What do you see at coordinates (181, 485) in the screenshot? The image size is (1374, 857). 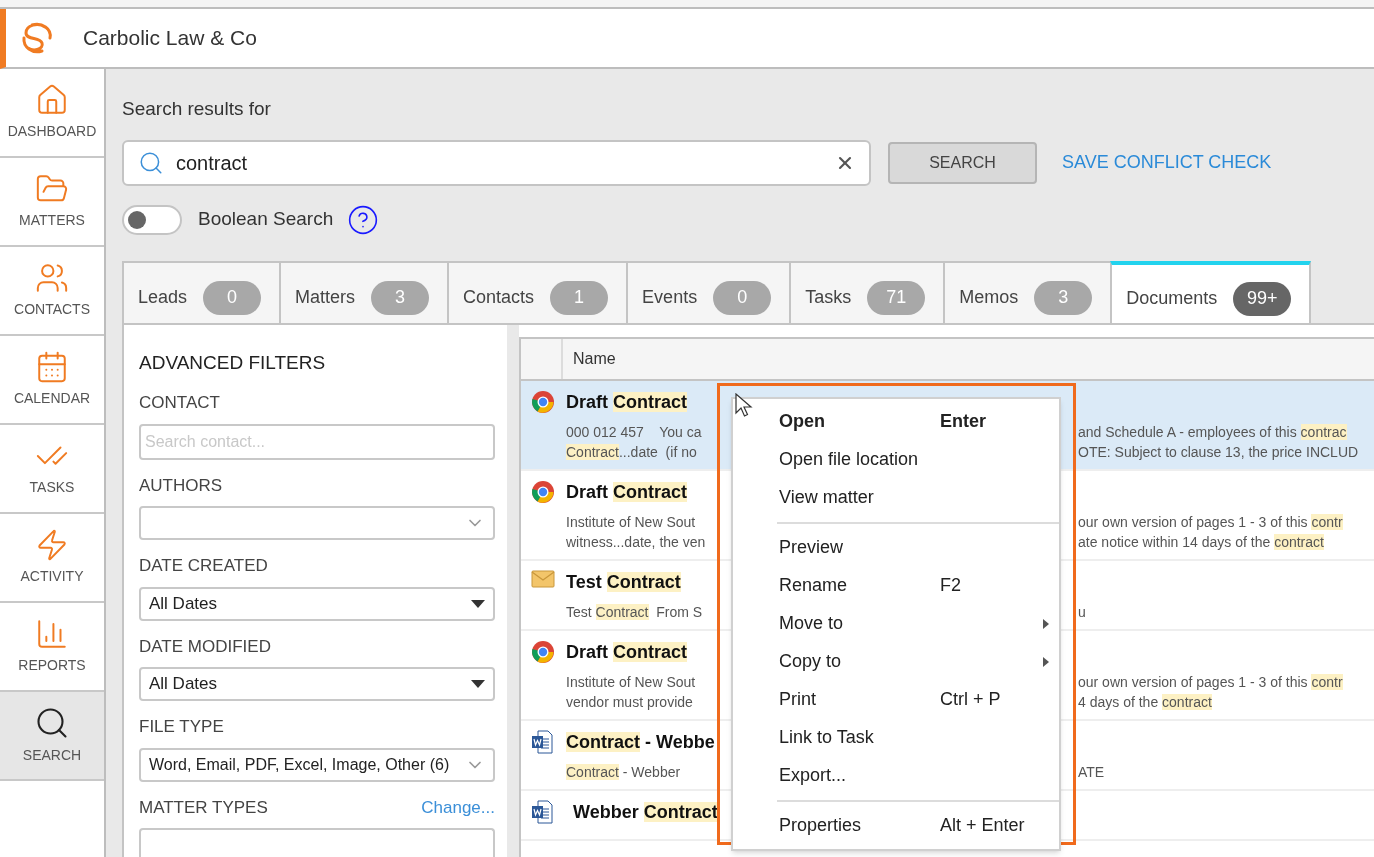 I see `filter-label: AUTHORS` at bounding box center [181, 485].